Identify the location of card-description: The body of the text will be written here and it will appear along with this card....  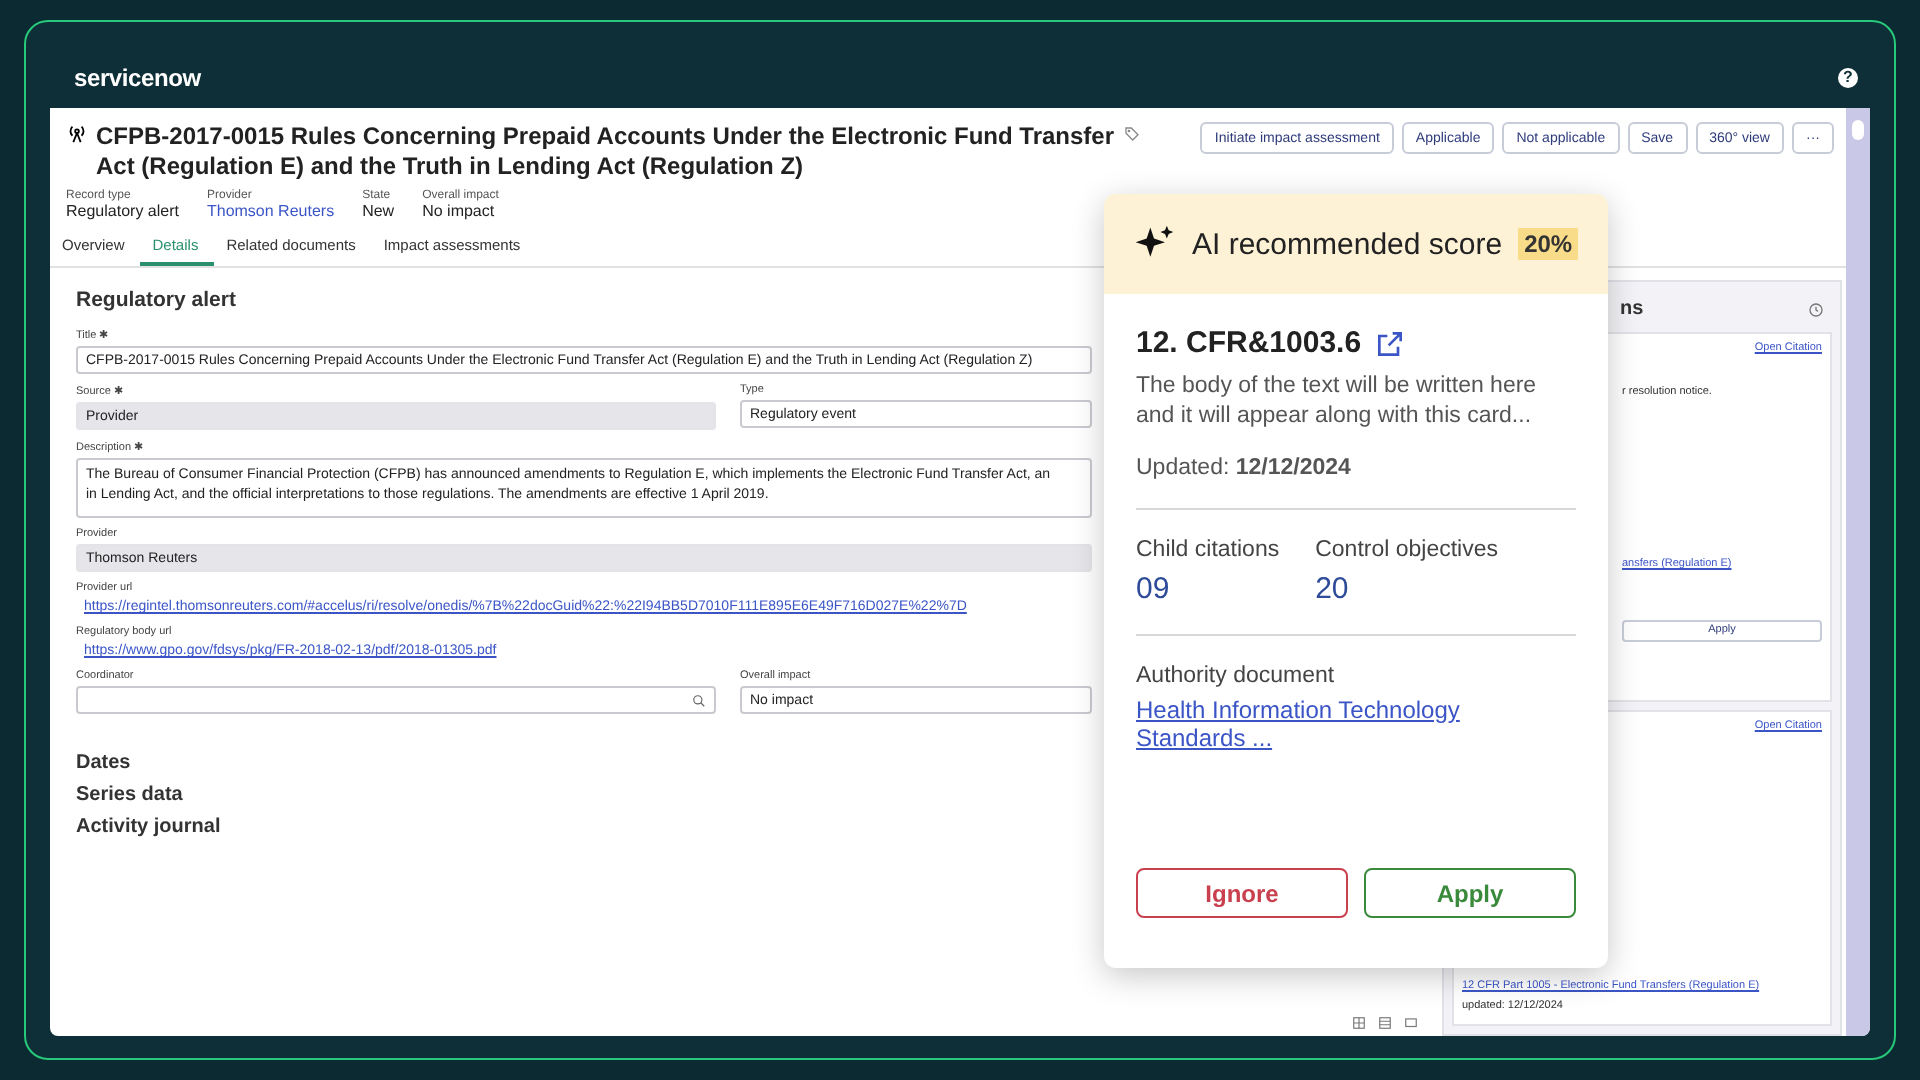
(1337, 402).